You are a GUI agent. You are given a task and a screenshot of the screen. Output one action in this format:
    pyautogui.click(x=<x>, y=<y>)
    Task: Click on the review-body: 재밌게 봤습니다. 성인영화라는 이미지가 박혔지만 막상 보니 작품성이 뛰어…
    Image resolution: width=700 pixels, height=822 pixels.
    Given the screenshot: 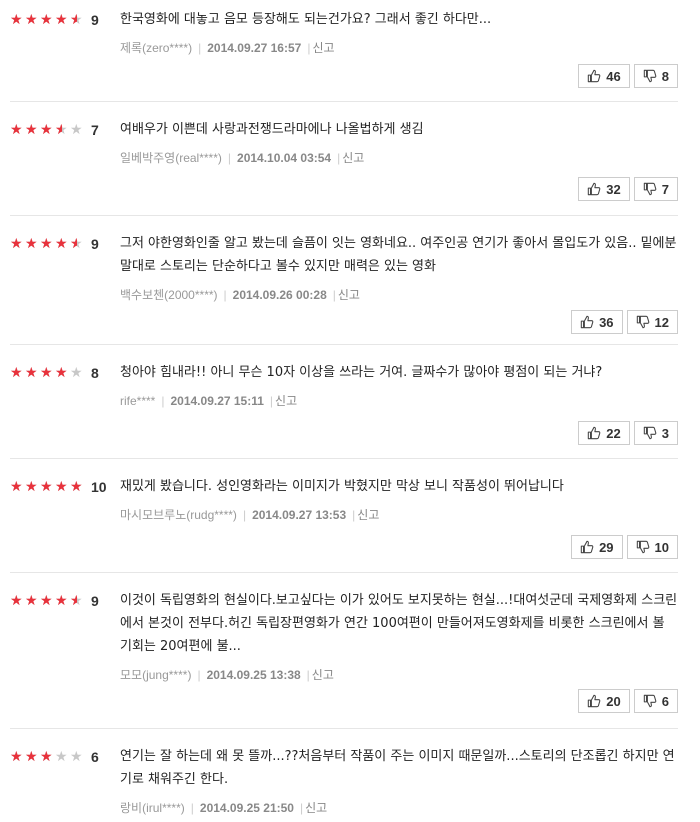 What is the action you would take?
    pyautogui.click(x=399, y=499)
    